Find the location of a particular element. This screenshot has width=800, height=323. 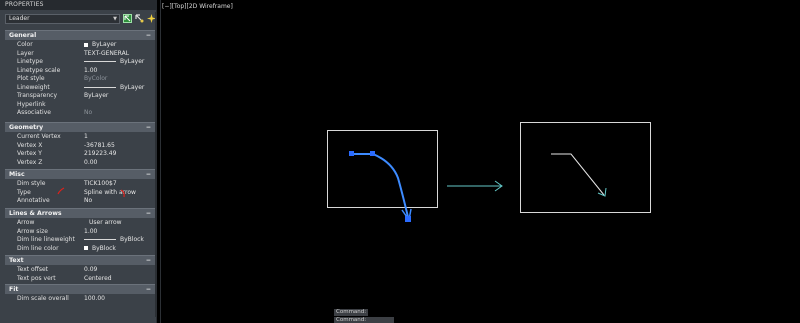

leader-grip-mid is located at coordinates (372, 153).